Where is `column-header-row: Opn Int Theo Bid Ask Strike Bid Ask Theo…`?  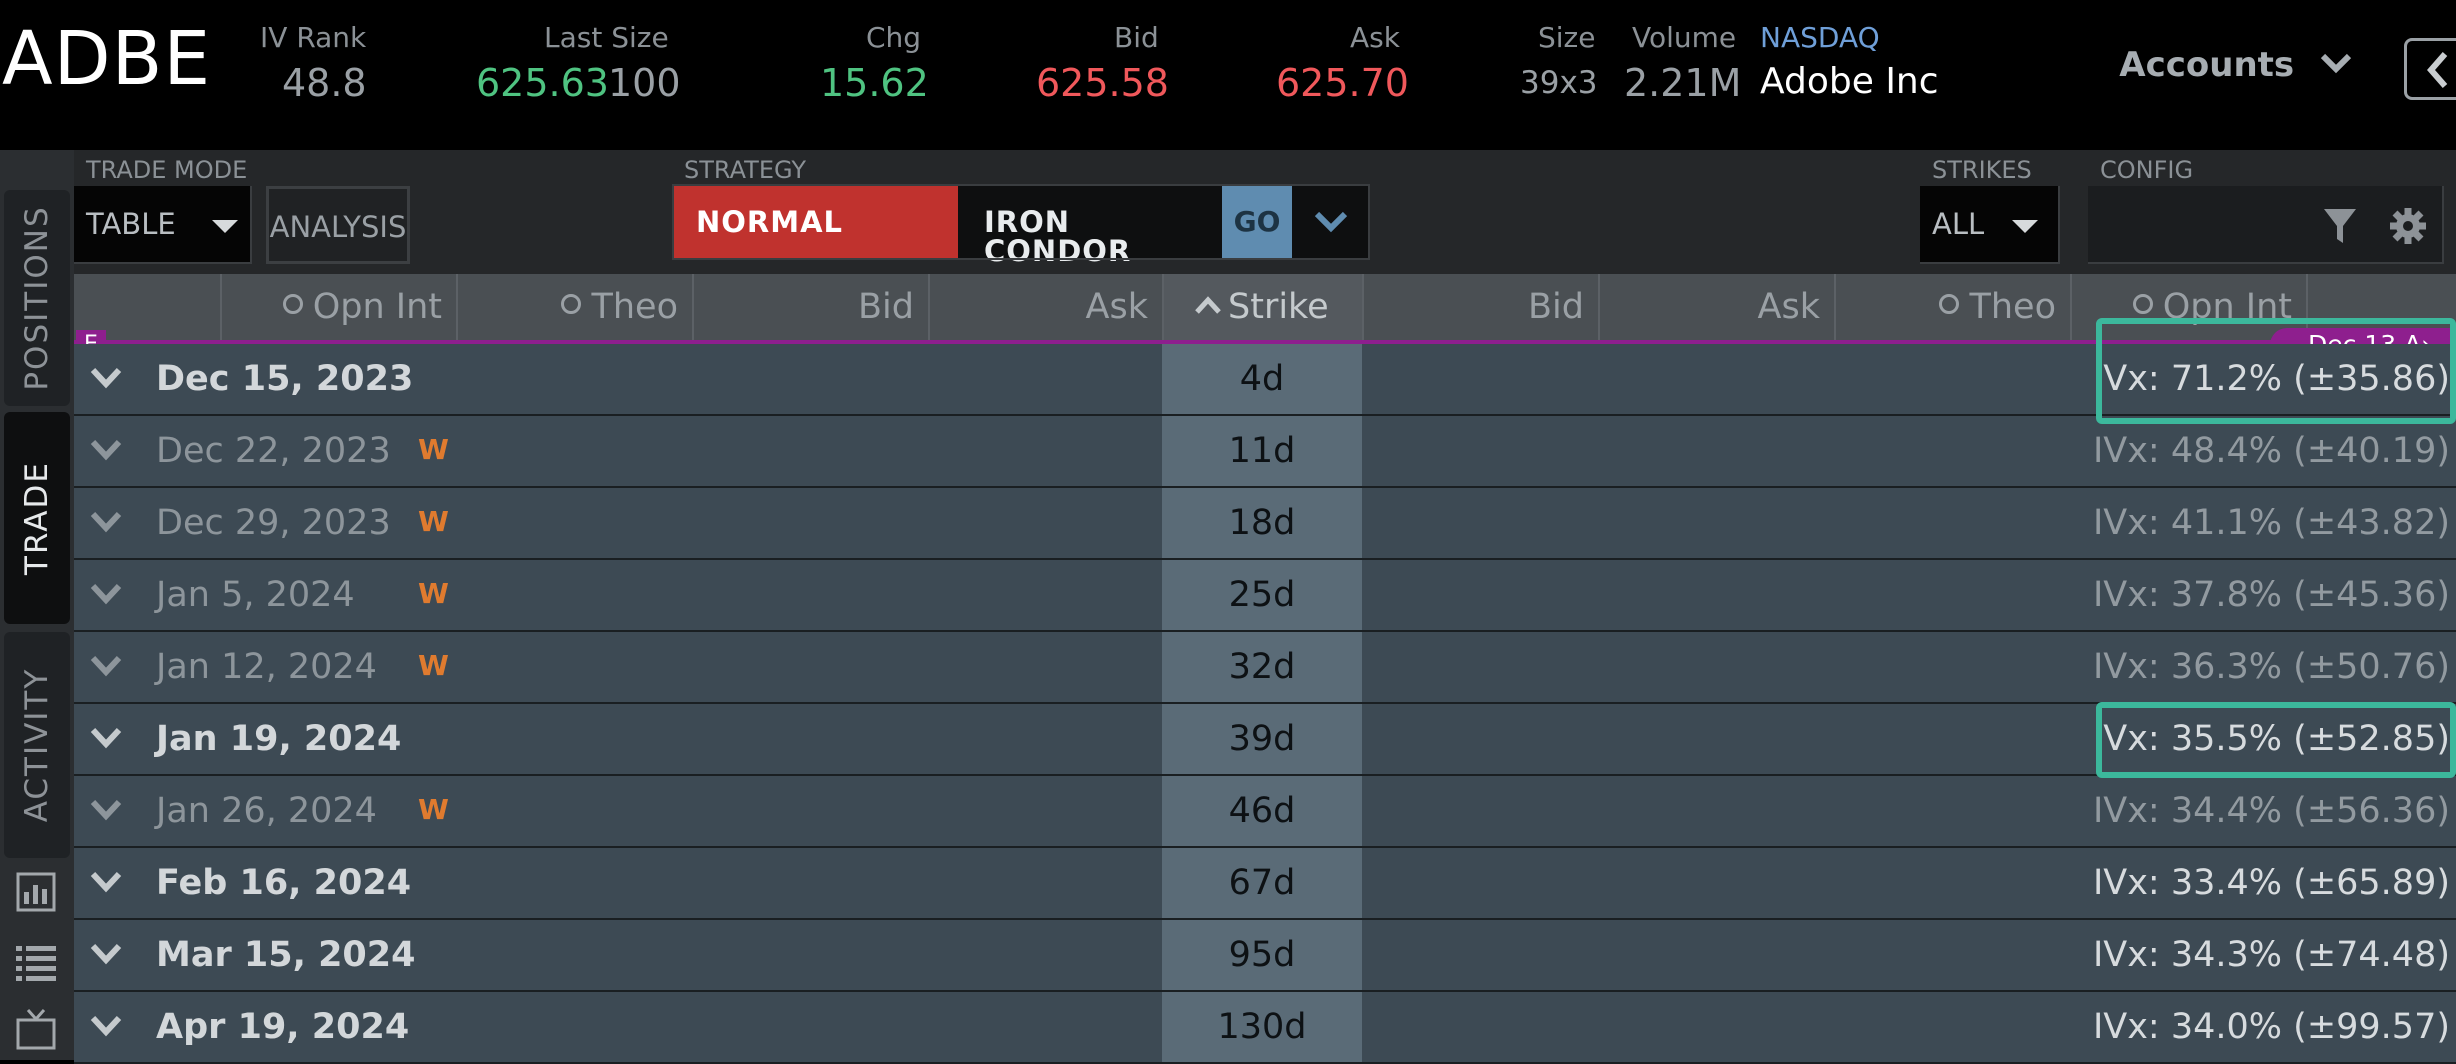
column-header-row: Opn Int Theo Bid Ask Strike Bid Ask Theo… is located at coordinates (1265, 308).